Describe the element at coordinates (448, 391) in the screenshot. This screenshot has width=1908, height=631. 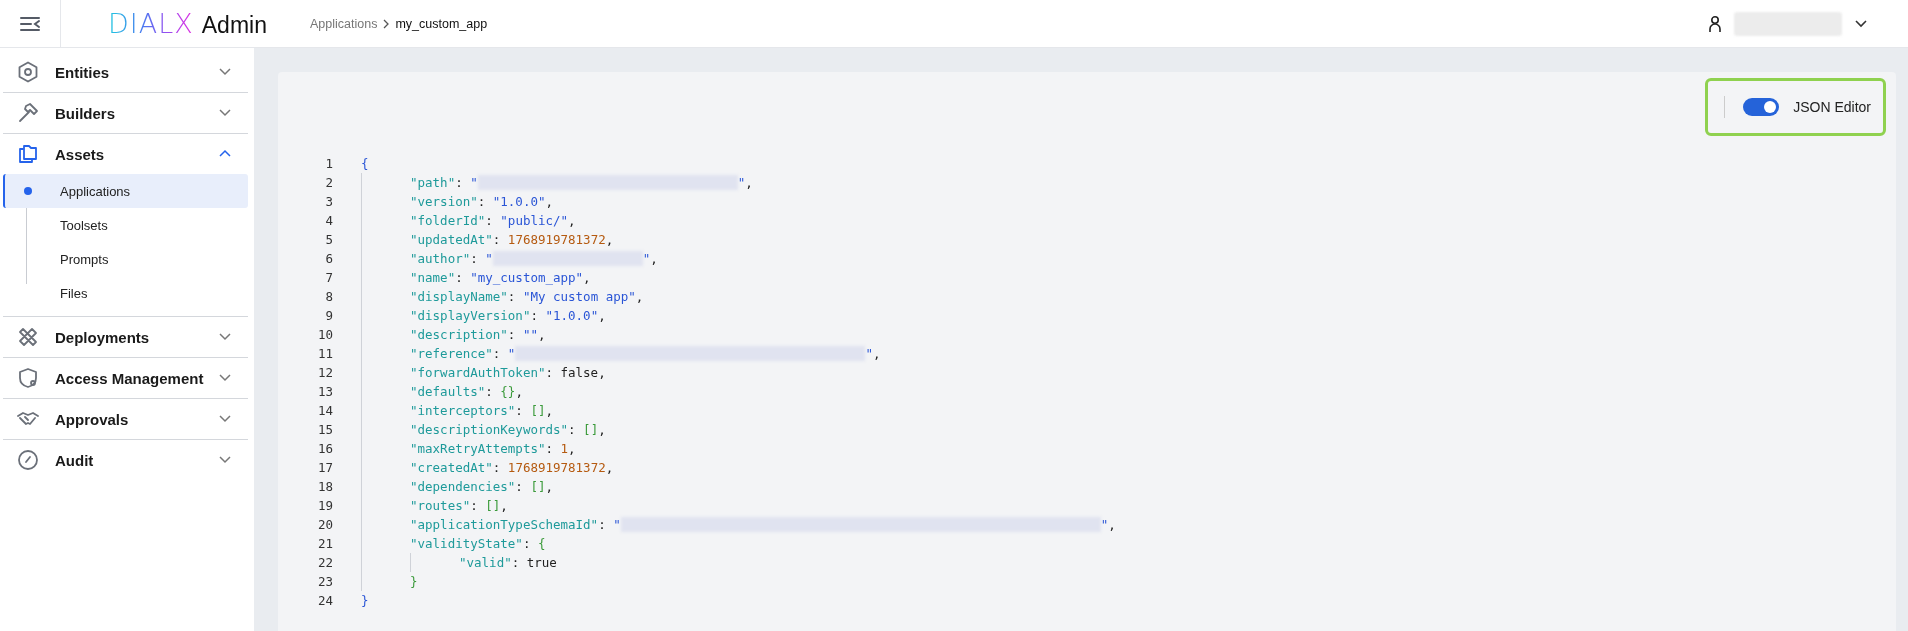
I see `code-key: "defaults"` at that location.